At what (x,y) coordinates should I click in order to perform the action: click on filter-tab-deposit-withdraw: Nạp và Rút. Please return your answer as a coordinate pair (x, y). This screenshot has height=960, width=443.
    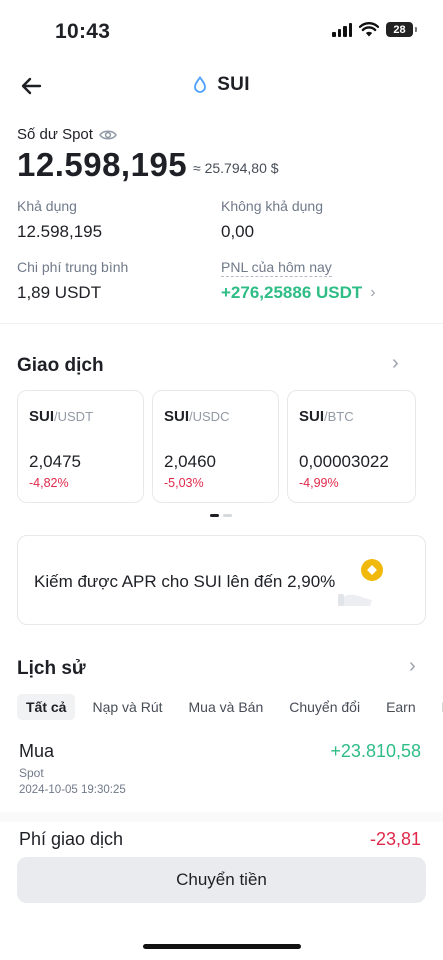
    Looking at the image, I should click on (127, 707).